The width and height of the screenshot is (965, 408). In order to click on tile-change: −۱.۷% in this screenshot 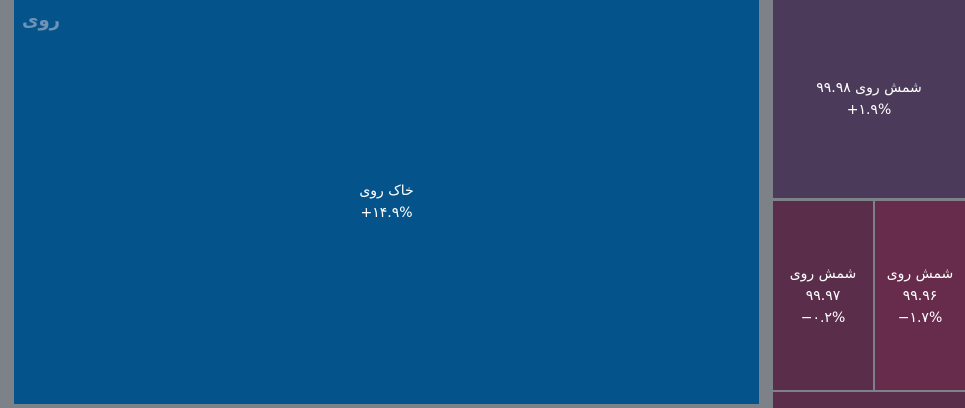, I will do `click(920, 317)`.